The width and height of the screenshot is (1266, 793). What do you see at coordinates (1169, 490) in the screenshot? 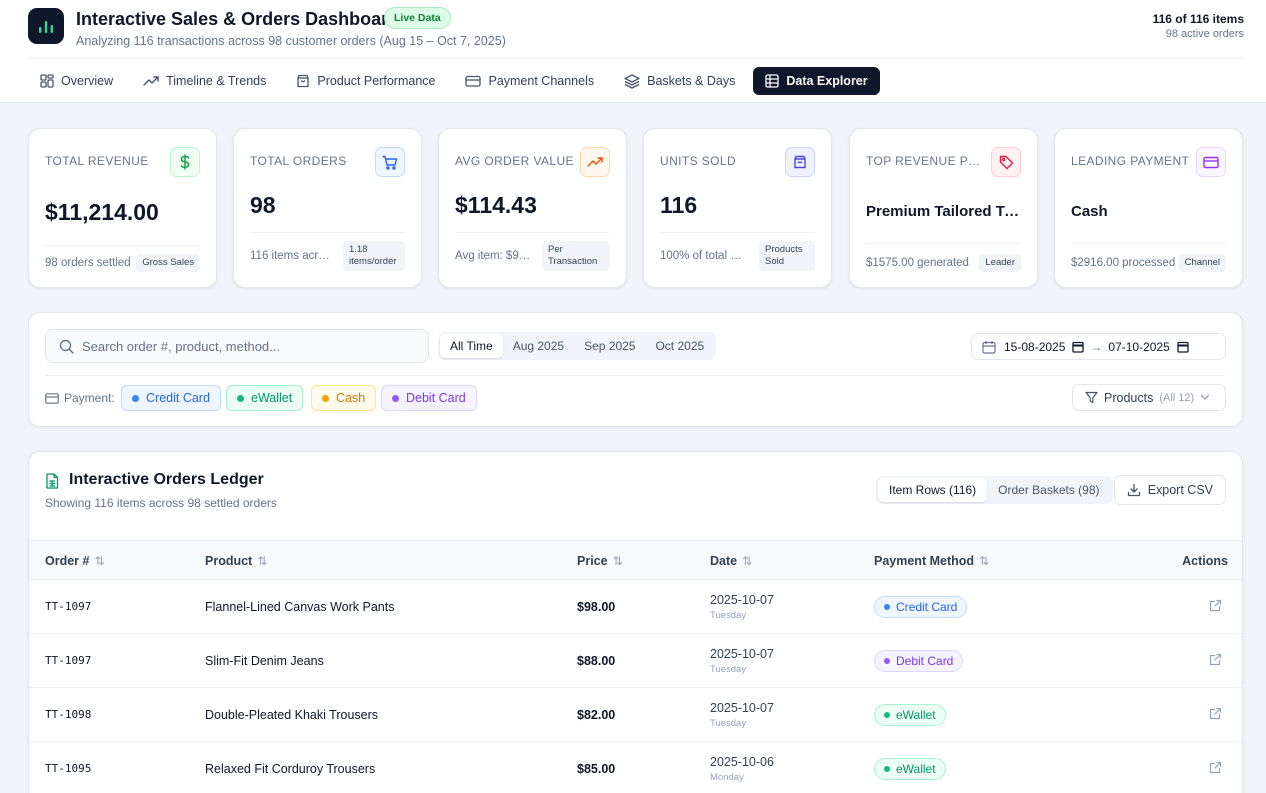
I see `export-csv-button: Export CSV` at bounding box center [1169, 490].